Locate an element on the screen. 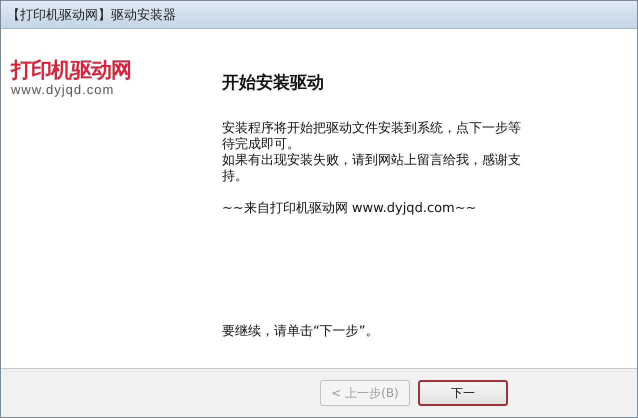 Image resolution: width=638 pixels, height=418 pixels. signature-text: ~~来自打印机驱动网 www.dyjqd.com~~ is located at coordinates (350, 209).